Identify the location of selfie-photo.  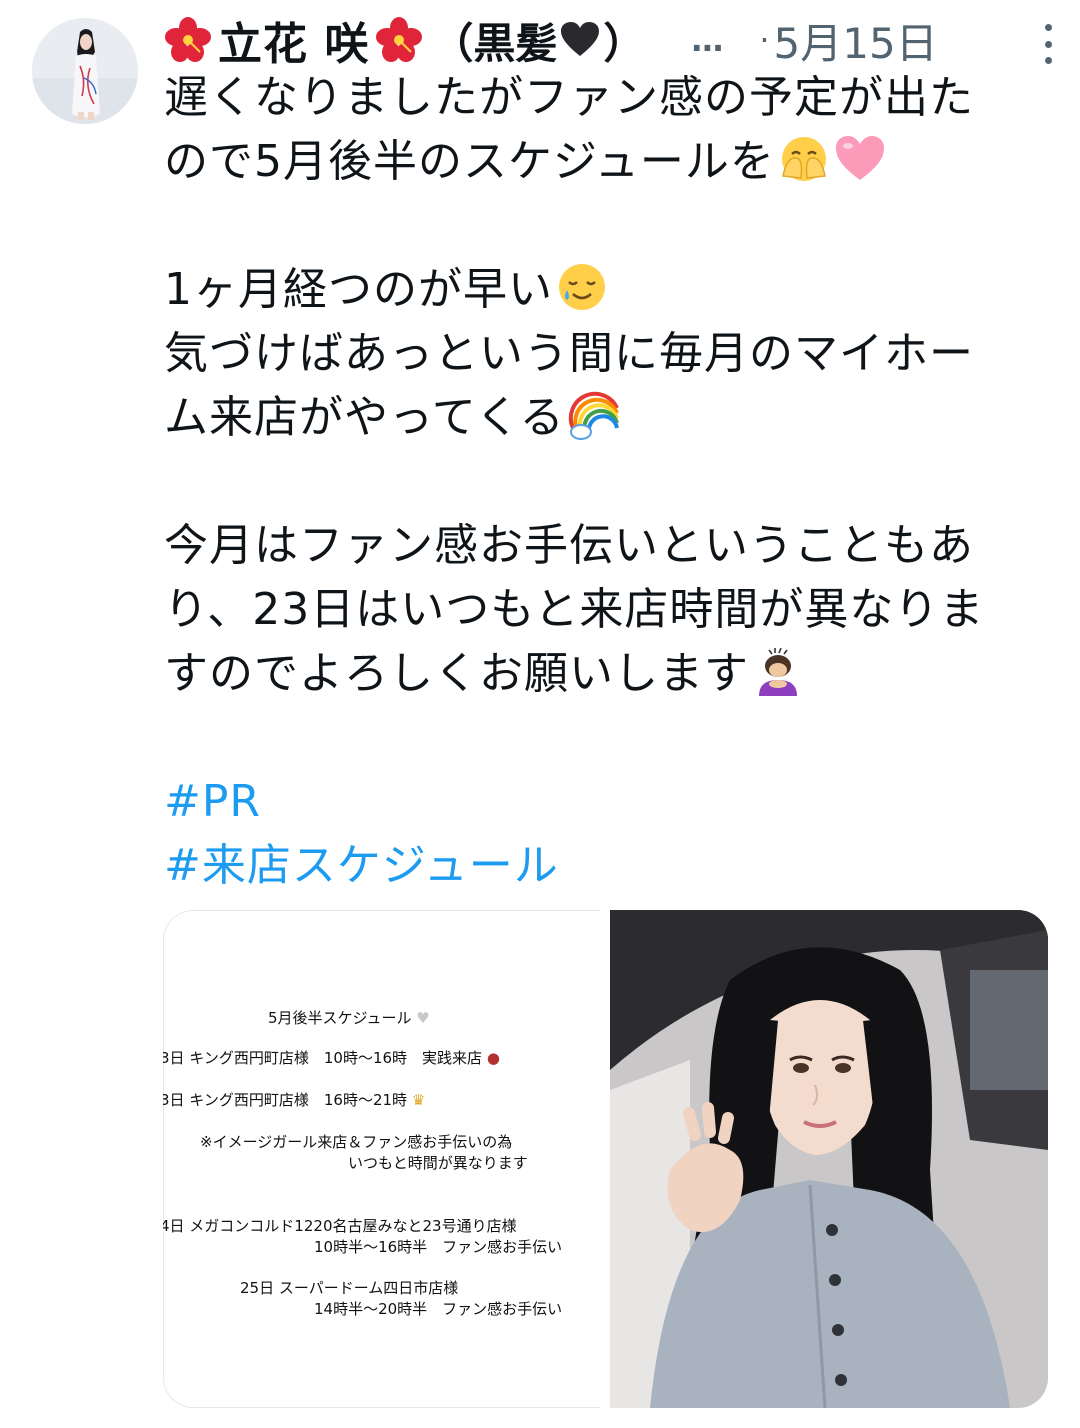
(829, 1159).